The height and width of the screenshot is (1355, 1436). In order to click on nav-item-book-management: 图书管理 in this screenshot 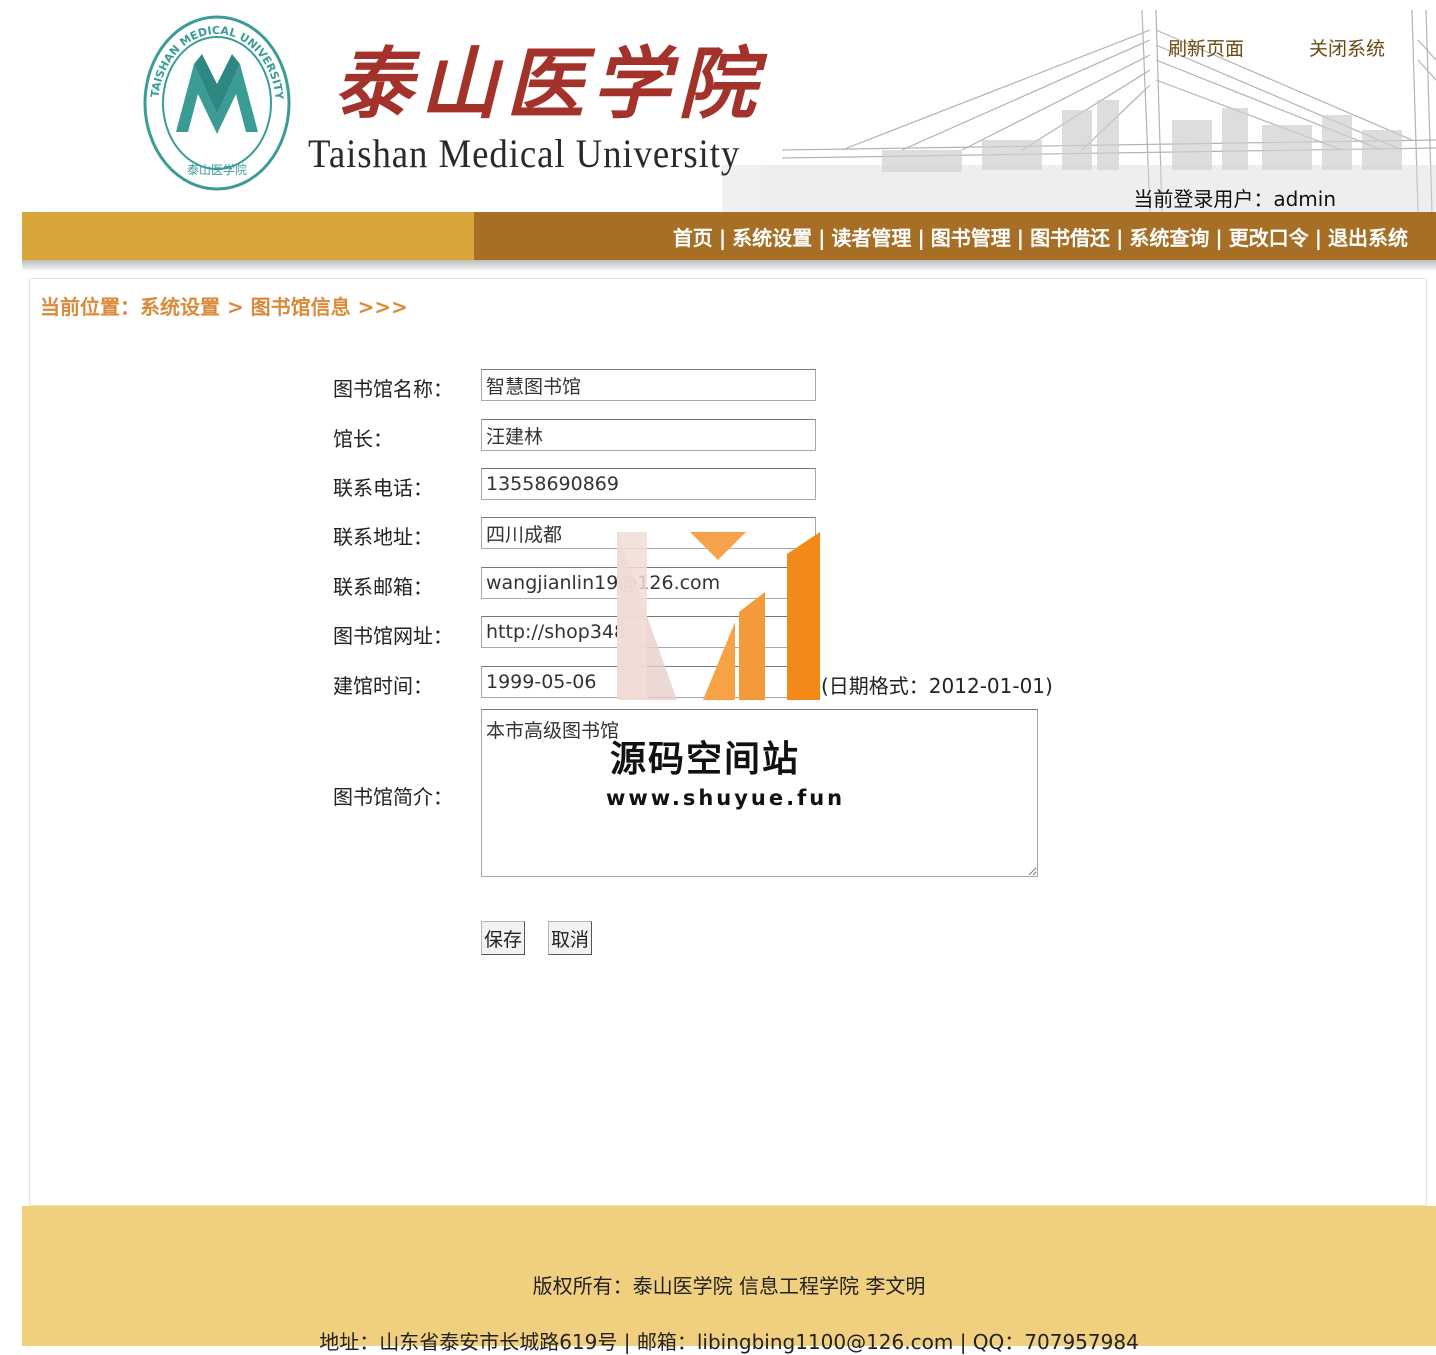, I will do `click(971, 238)`.